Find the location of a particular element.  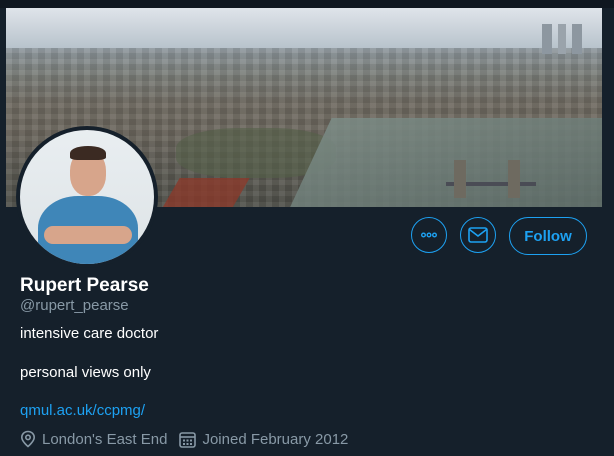

avatar-photo is located at coordinates (87, 197).